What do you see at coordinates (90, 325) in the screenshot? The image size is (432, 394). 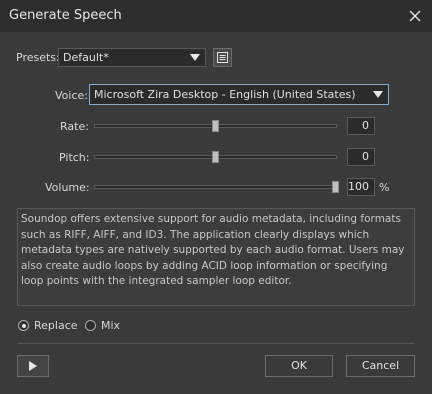 I see `mix-radio` at bounding box center [90, 325].